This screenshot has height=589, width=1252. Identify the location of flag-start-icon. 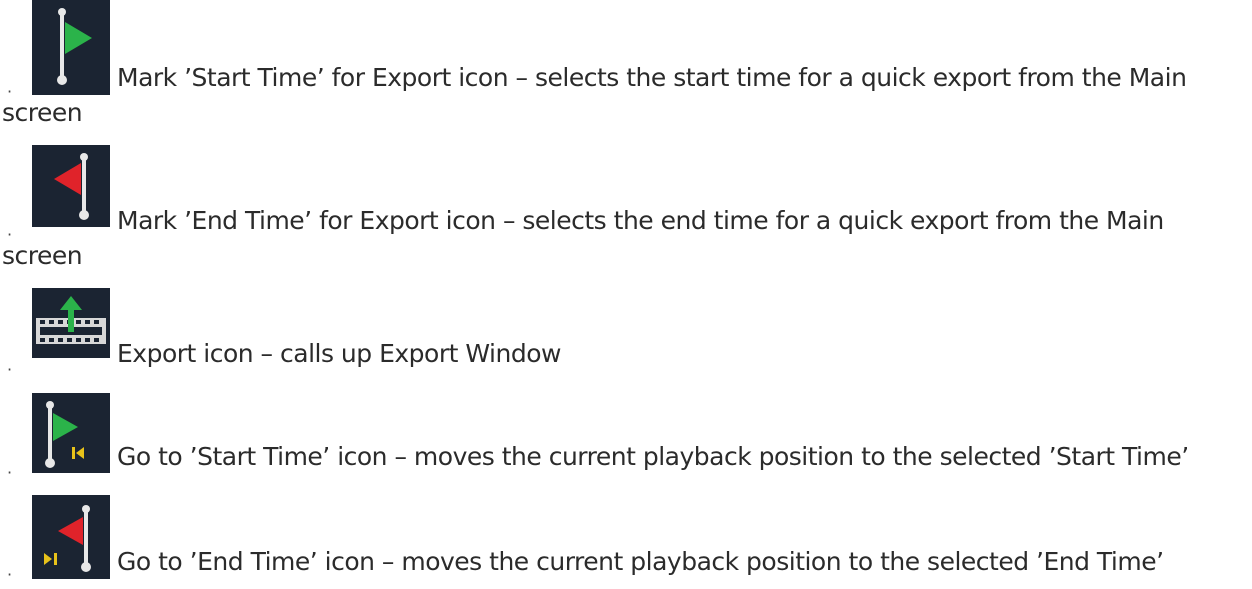
(71, 47).